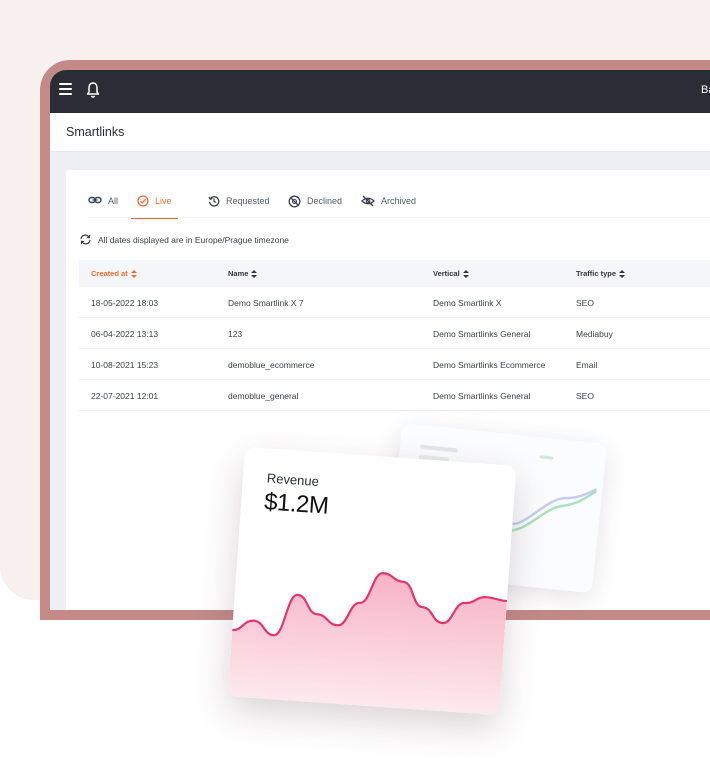 This screenshot has width=710, height=779. Describe the element at coordinates (293, 480) in the screenshot. I see `revenue-label: Revenue` at that location.